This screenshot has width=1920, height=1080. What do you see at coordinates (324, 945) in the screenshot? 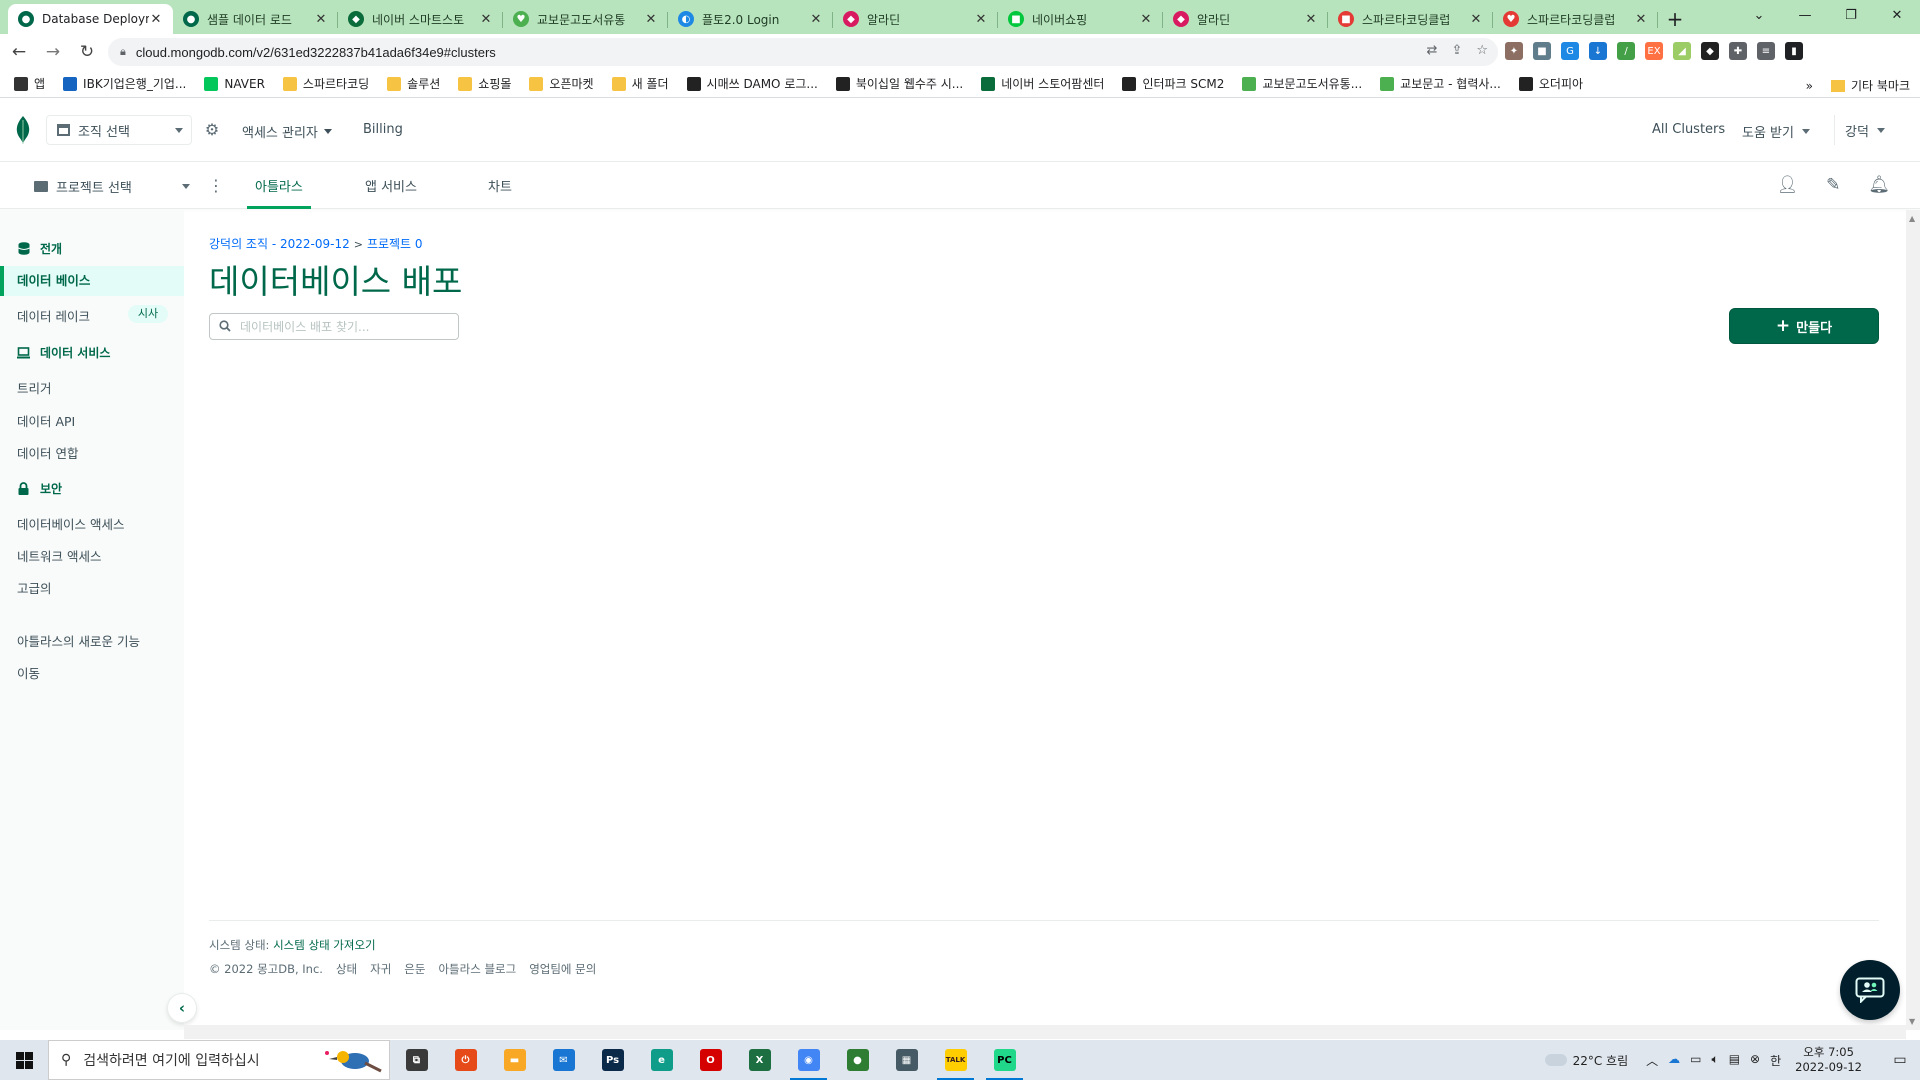
I see `system-status-link: 시스템 상태 가져오기` at bounding box center [324, 945].